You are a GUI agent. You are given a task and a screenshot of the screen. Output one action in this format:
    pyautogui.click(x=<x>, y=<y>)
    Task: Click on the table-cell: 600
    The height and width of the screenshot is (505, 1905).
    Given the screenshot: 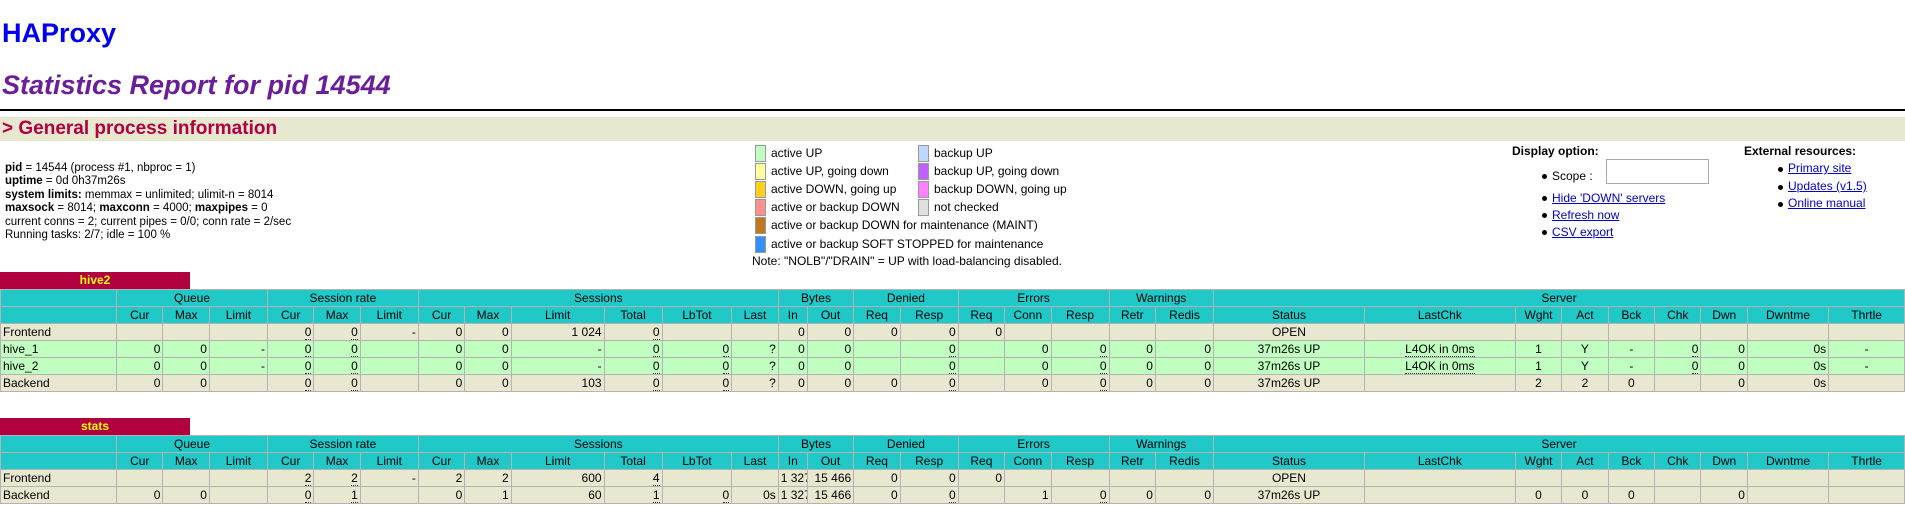 What is the action you would take?
    pyautogui.click(x=557, y=478)
    